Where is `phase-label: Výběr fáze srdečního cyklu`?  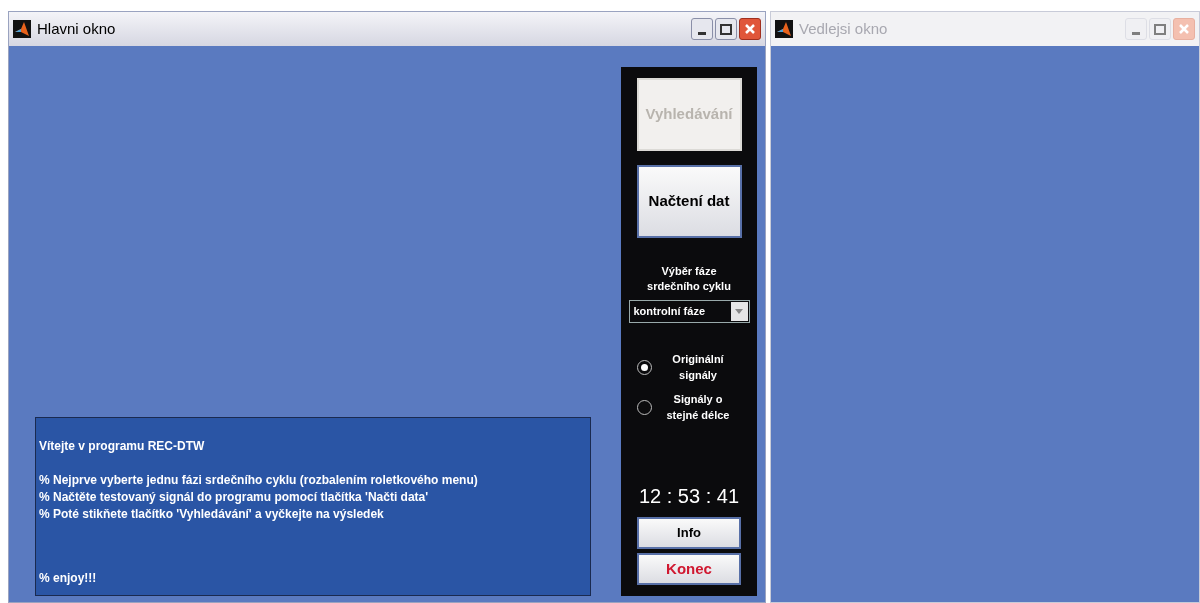
phase-label: Výběr fáze srdečního cyklu is located at coordinates (689, 279).